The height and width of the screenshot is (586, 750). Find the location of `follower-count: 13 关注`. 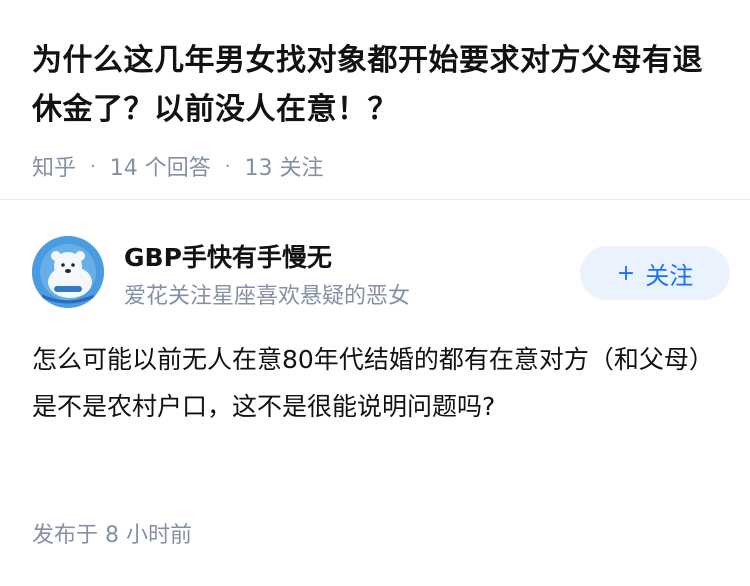

follower-count: 13 关注 is located at coordinates (284, 168).